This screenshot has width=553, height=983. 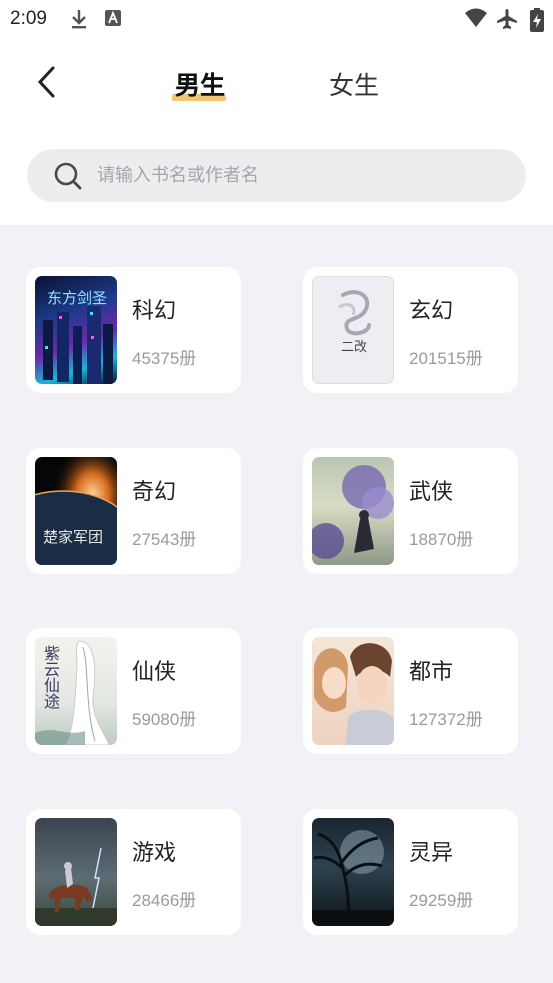 I want to click on category-name: 奇幻, so click(x=154, y=492).